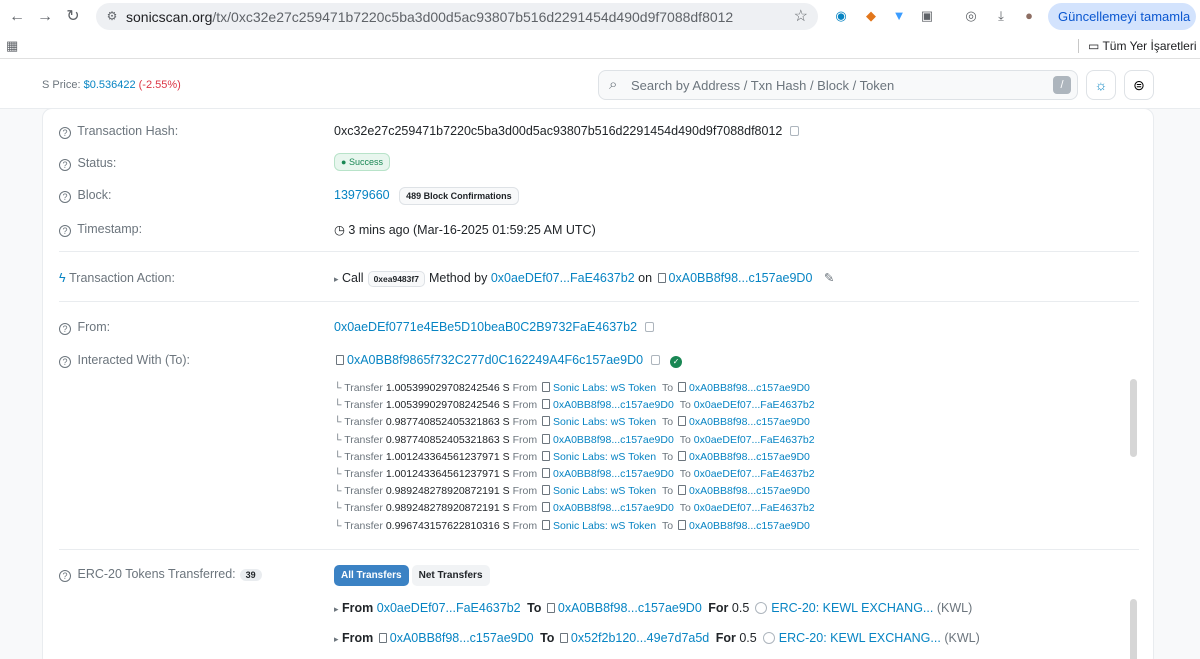  What do you see at coordinates (741, 278) in the screenshot?
I see `action-contract-link: 0xA0BB8f98...c157ae9D0` at bounding box center [741, 278].